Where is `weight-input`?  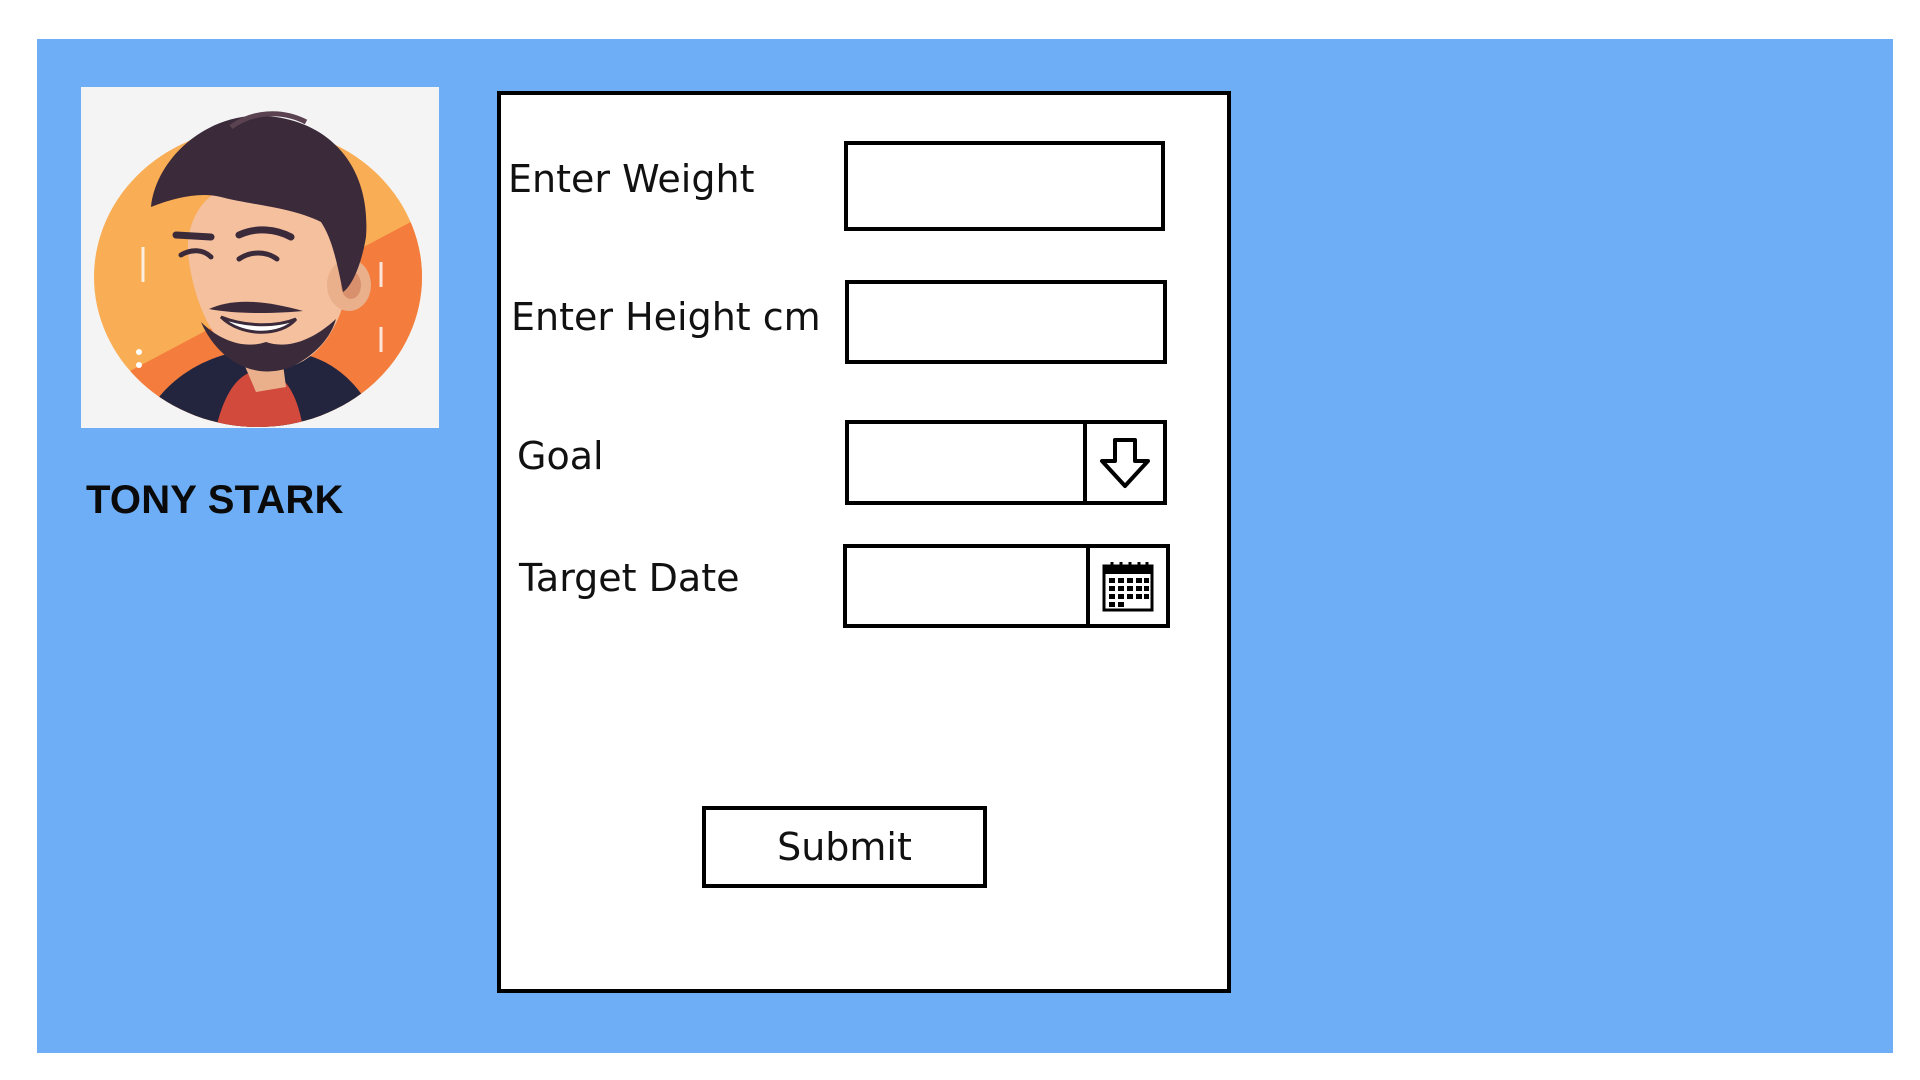
weight-input is located at coordinates (1004, 186).